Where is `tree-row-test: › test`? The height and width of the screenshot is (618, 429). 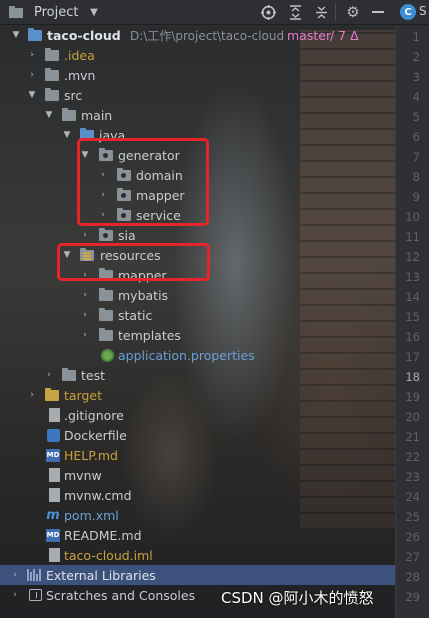
tree-row-test: › test is located at coordinates (197, 375).